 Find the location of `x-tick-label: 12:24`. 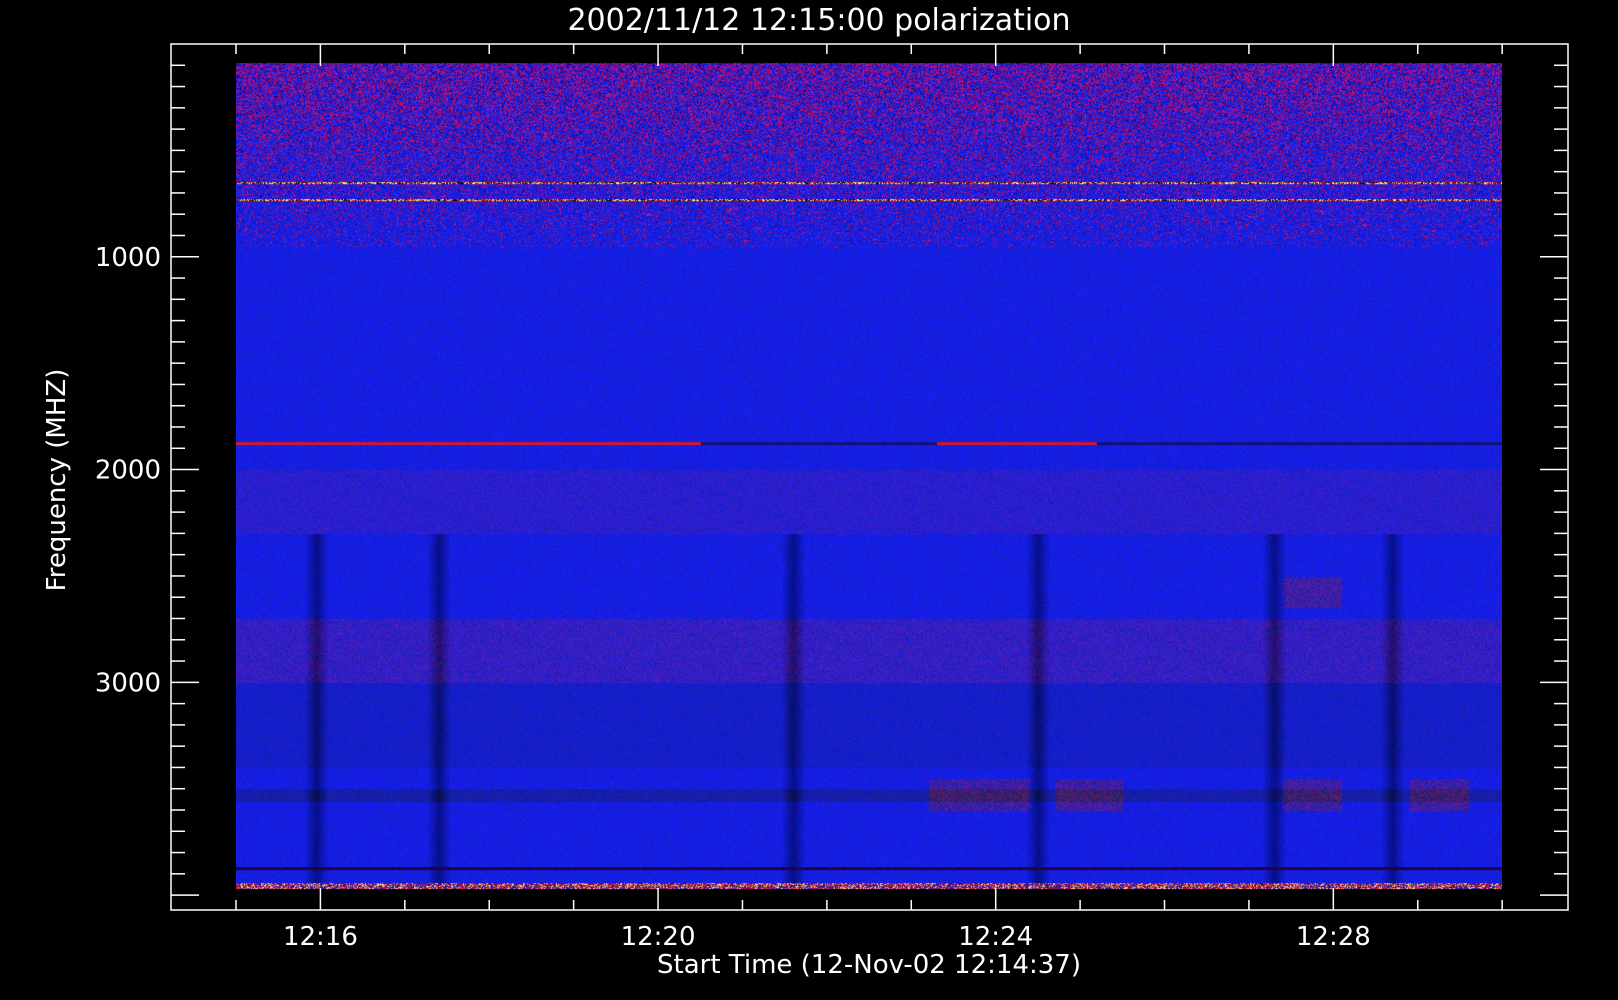

x-tick-label: 12:24 is located at coordinates (995, 937).